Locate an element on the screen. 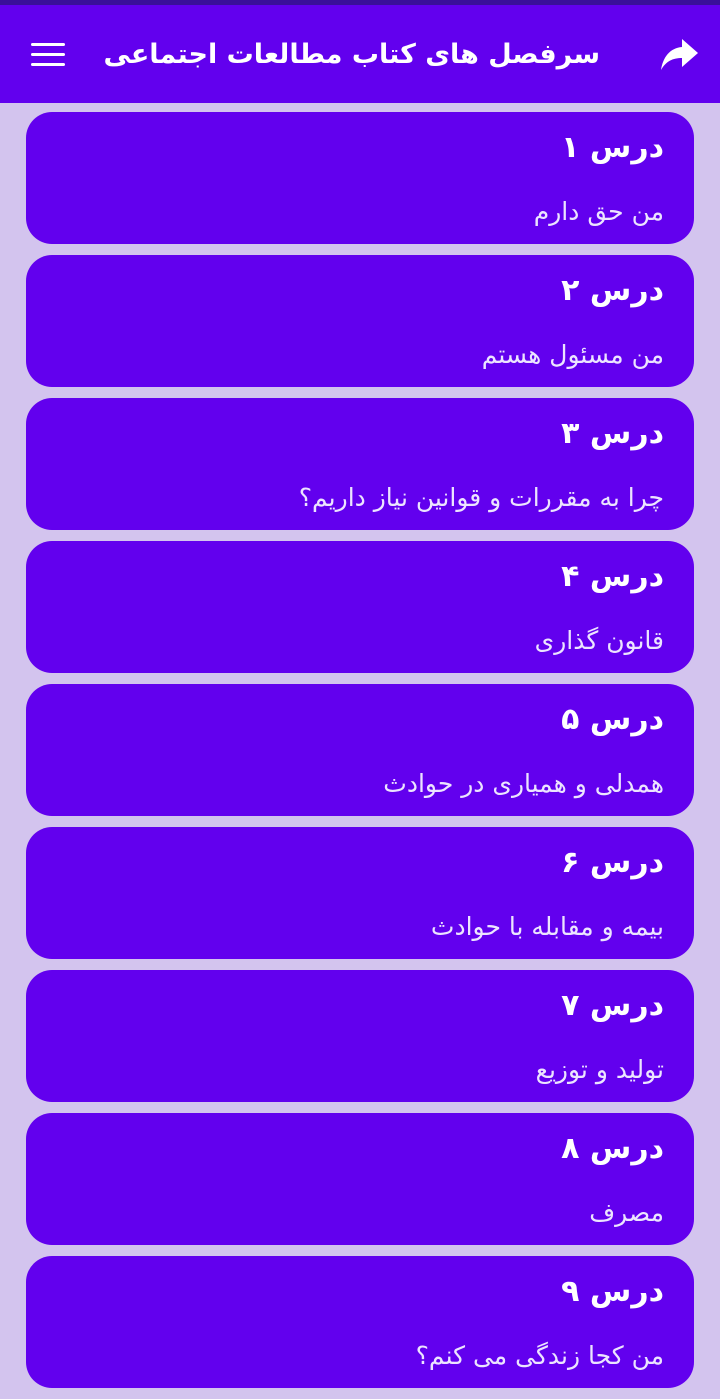 This screenshot has width=720, height=1399. lesson-title: درس ۸ is located at coordinates (612, 1148).